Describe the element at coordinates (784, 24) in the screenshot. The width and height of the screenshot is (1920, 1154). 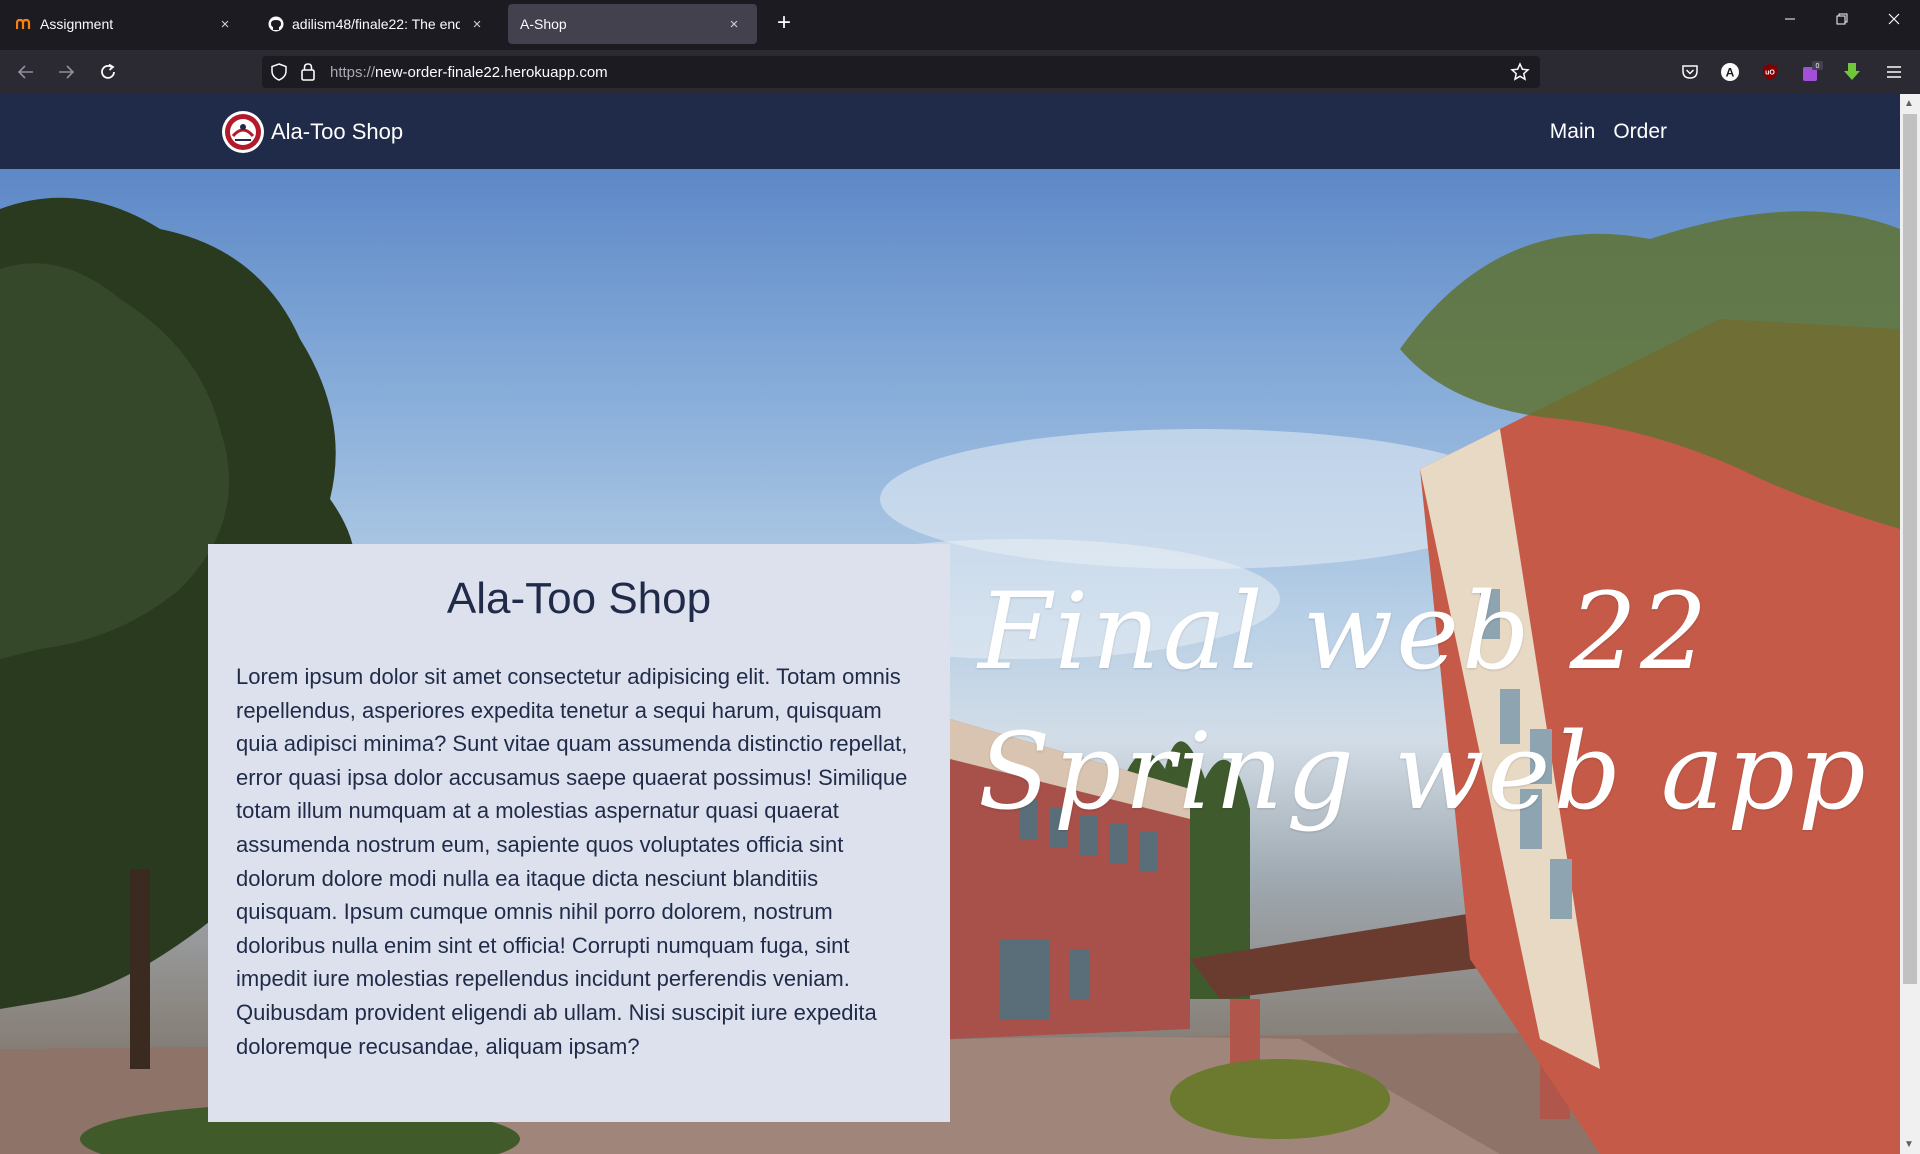
I see `new-tab-button: +` at that location.